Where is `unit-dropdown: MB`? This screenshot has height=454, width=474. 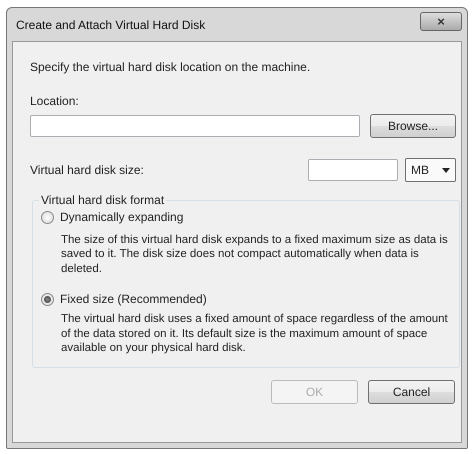 unit-dropdown: MB is located at coordinates (430, 170).